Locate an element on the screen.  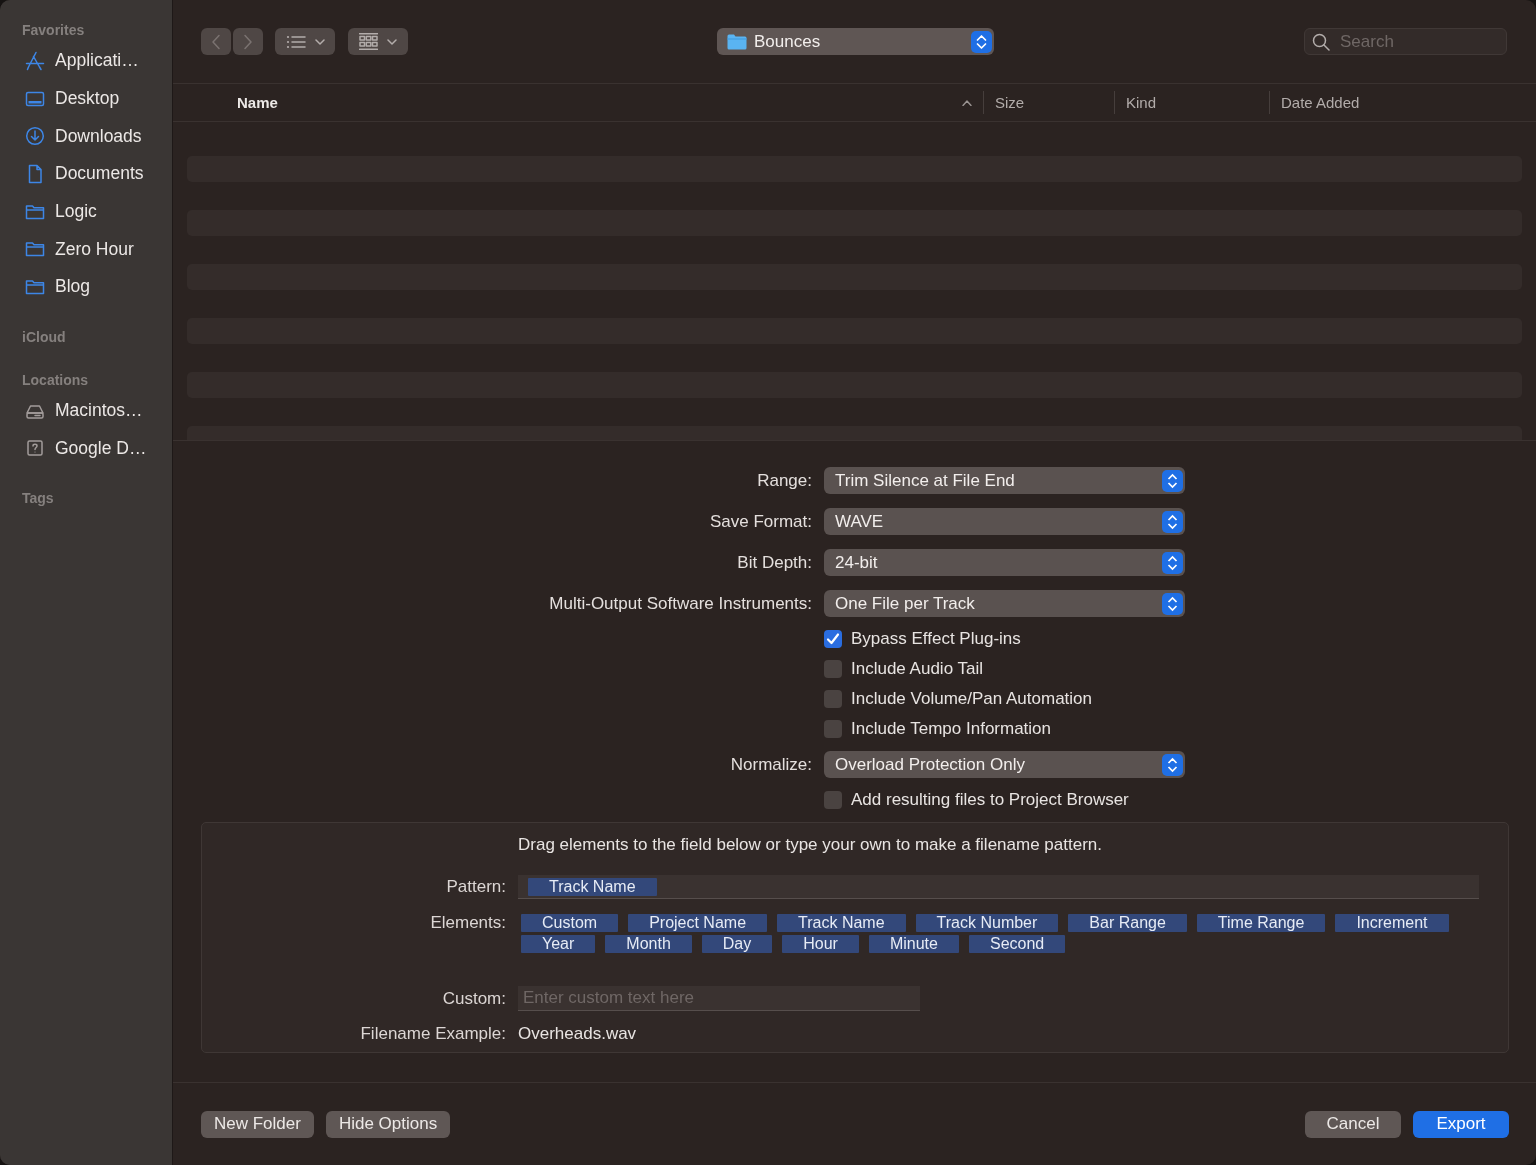
checkbox-label: Bypass Effect Plug-ins is located at coordinates (936, 639).